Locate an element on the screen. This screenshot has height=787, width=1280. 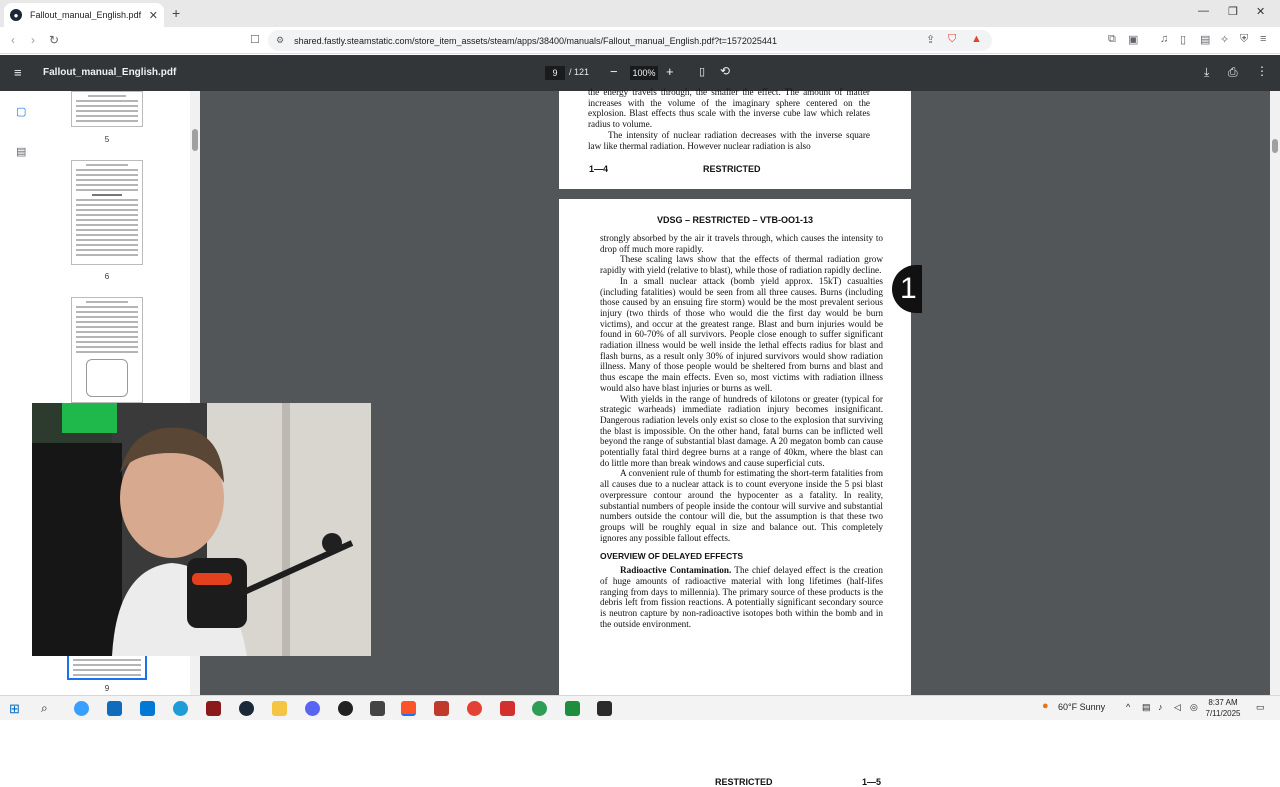
hamburger-menu-icon: ≡ is located at coordinates (18, 72).